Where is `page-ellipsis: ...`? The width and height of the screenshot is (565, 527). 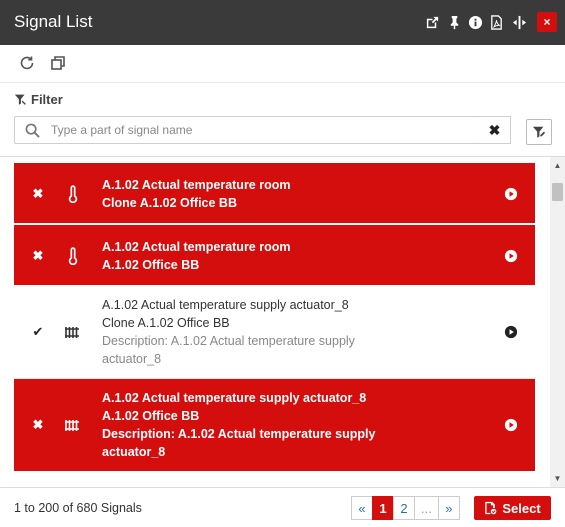
page-ellipsis: ... is located at coordinates (426, 508).